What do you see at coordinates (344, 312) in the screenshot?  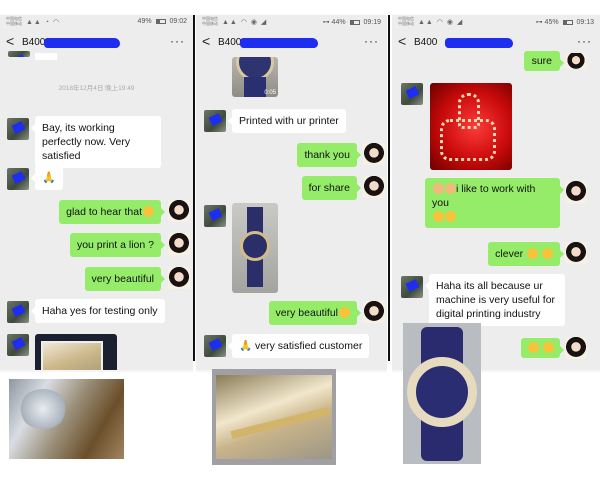 I see `smile-emoji-icon` at bounding box center [344, 312].